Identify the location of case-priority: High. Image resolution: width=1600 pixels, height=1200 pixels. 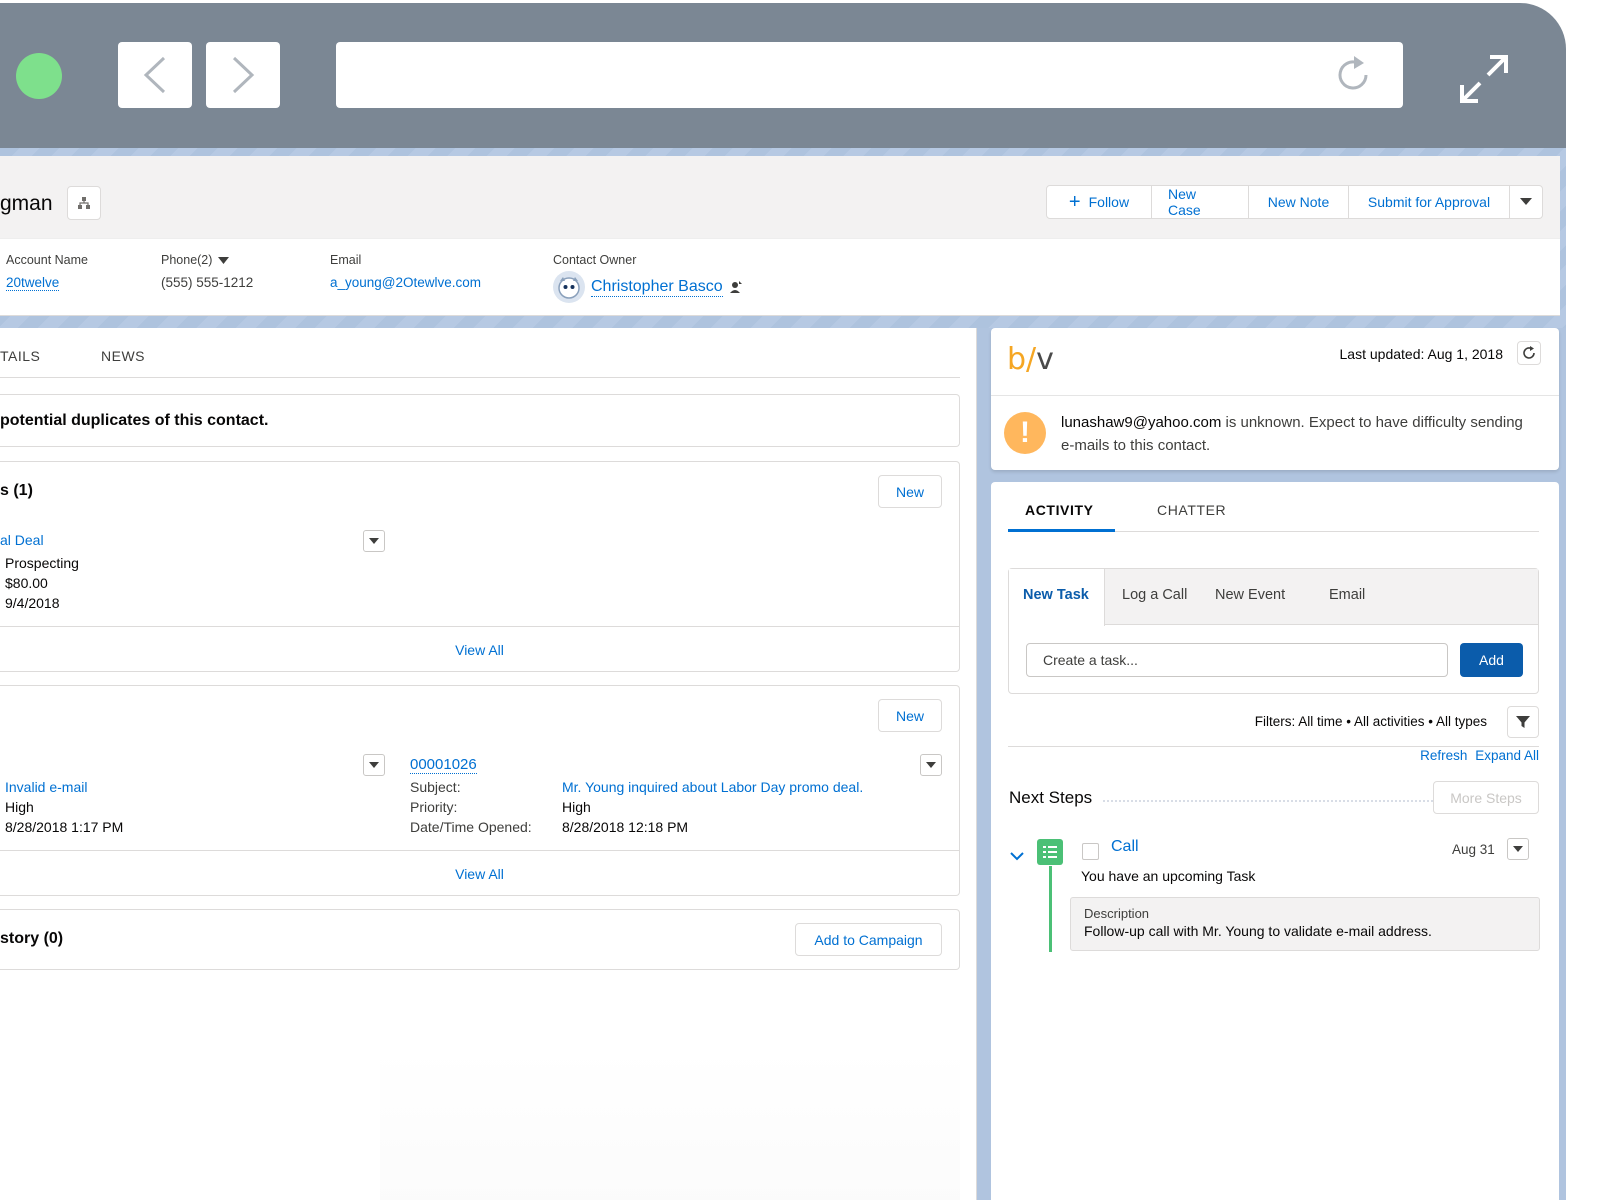
(19, 807).